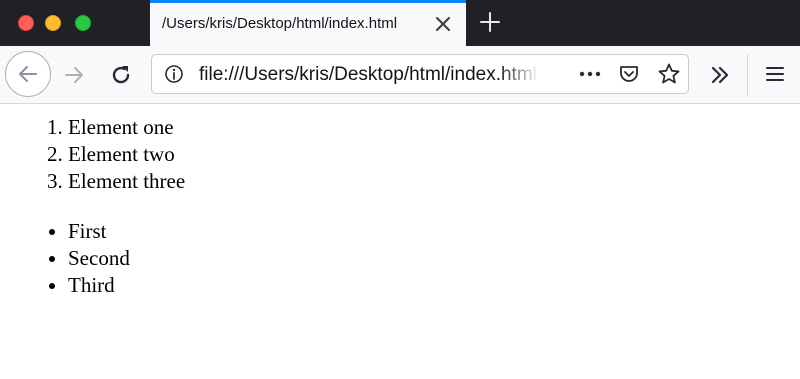 The height and width of the screenshot is (379, 800). I want to click on list-item: Element one, so click(126, 127).